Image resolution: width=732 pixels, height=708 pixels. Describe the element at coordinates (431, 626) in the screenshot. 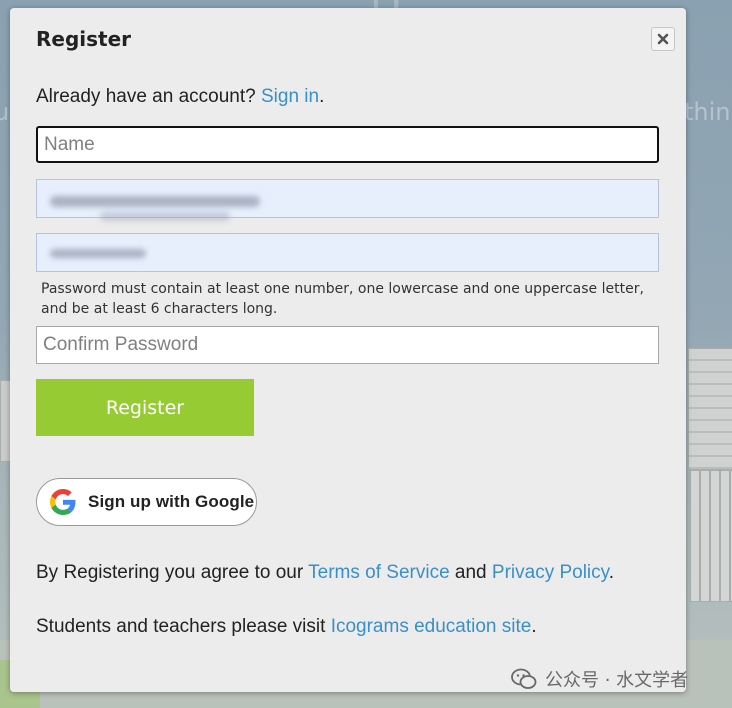

I see `education-site-link: Icograms education site` at that location.